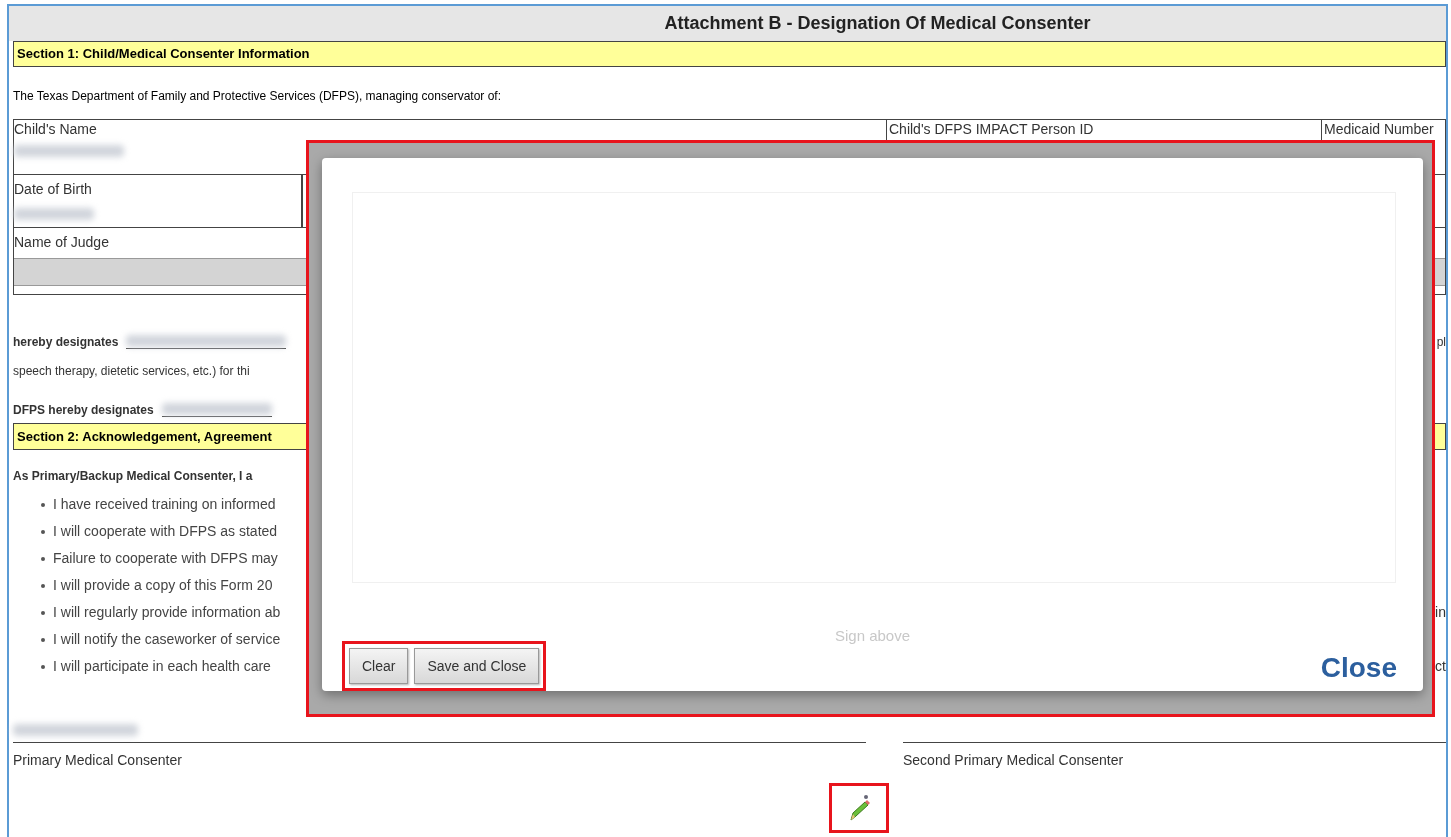 The width and height of the screenshot is (1451, 837). What do you see at coordinates (62, 242) in the screenshot?
I see `field-label: Name of Judge` at bounding box center [62, 242].